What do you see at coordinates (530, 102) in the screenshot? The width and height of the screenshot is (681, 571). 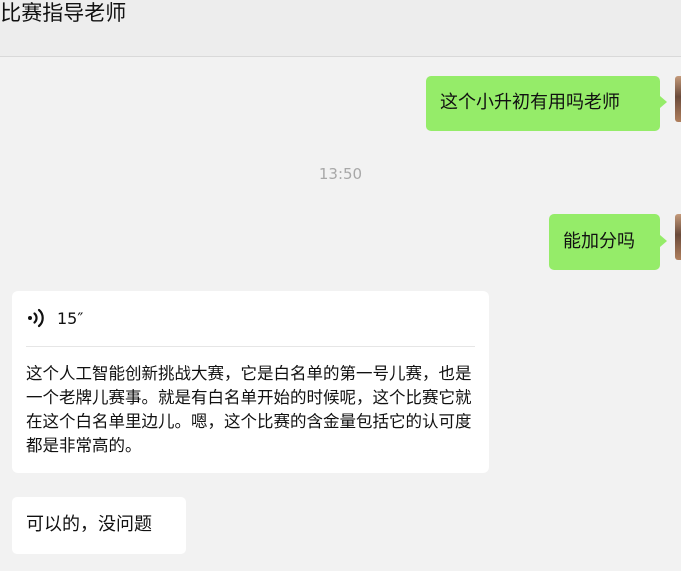 I see `message-text: 这个小升初有用吗老师` at bounding box center [530, 102].